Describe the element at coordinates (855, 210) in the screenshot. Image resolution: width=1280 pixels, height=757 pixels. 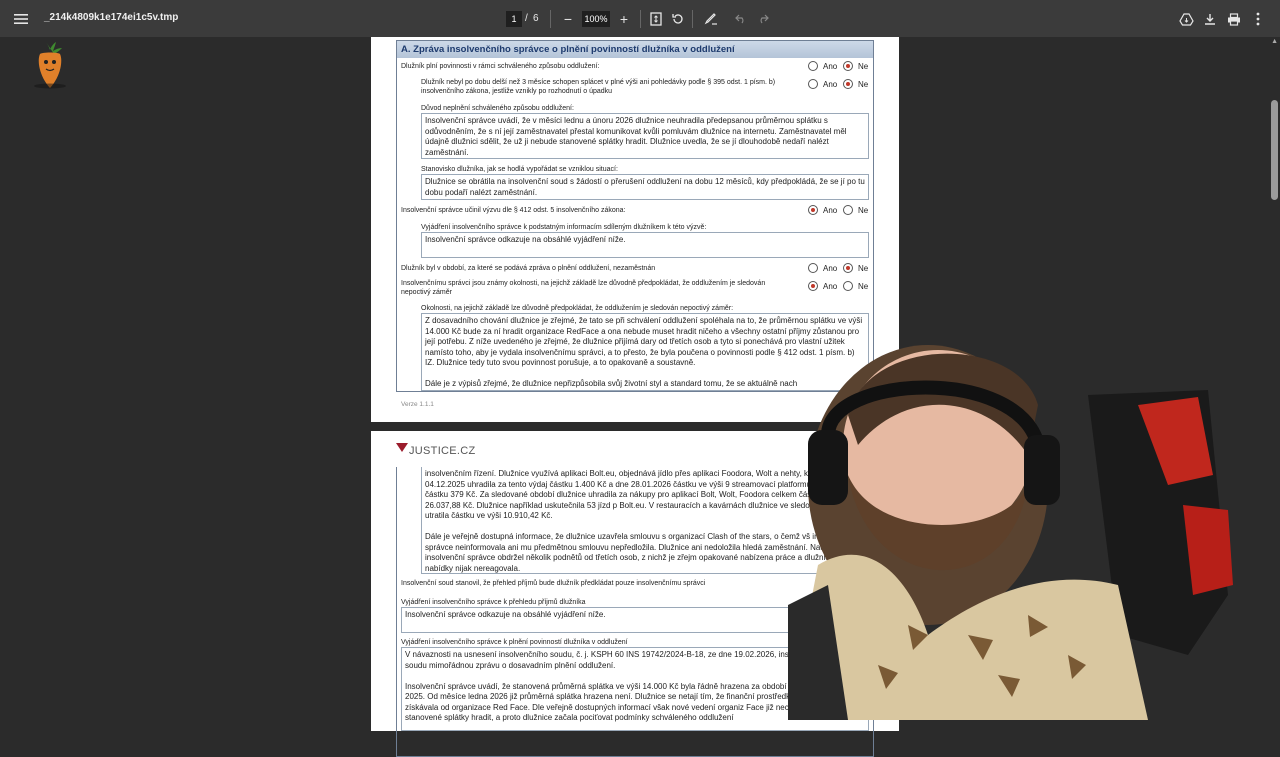
I see `radio-q5-no: Ne` at that location.